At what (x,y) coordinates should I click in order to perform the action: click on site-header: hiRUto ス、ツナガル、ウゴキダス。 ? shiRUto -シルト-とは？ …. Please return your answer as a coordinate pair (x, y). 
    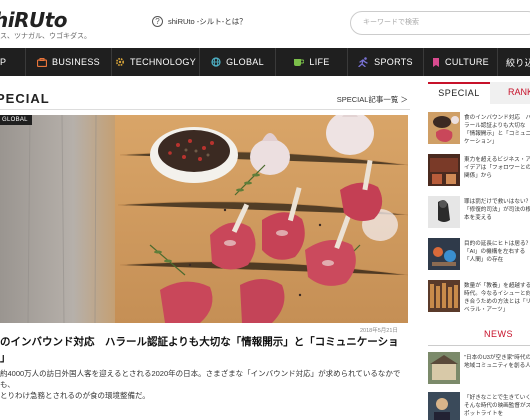
    Looking at the image, I should click on (265, 24).